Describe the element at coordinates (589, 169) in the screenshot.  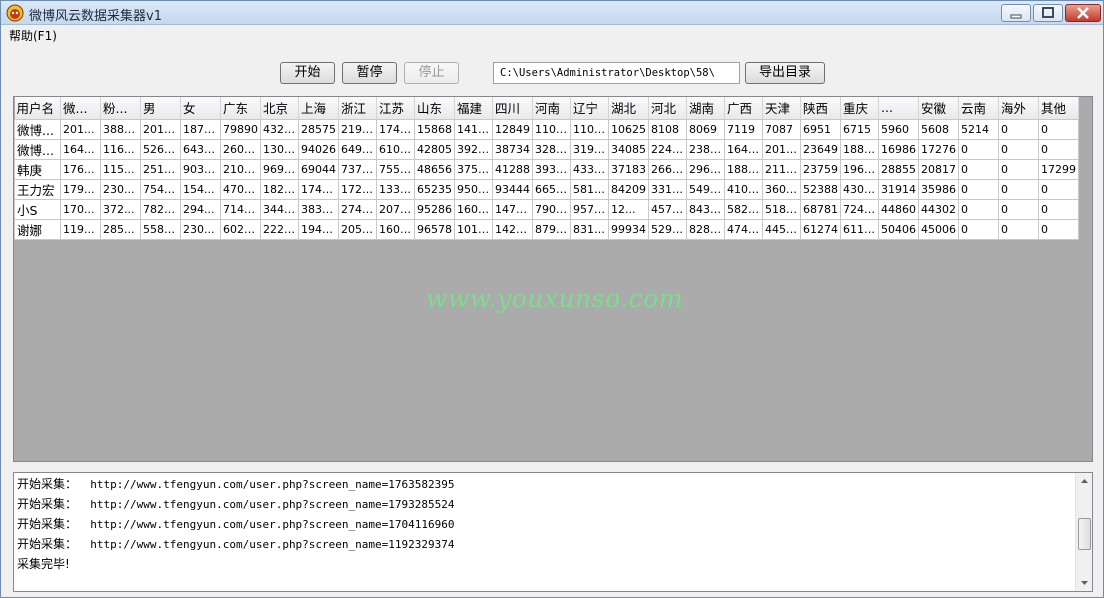
I see `table-cell: 43381` at that location.